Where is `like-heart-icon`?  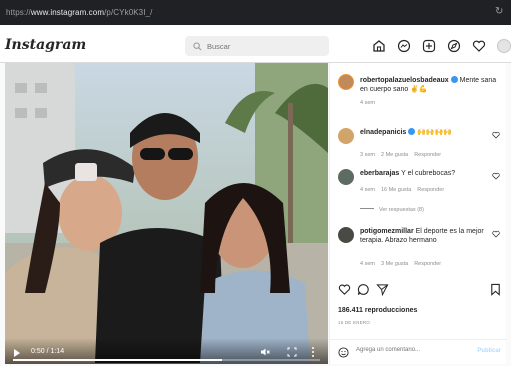
like-heart-icon is located at coordinates (344, 289).